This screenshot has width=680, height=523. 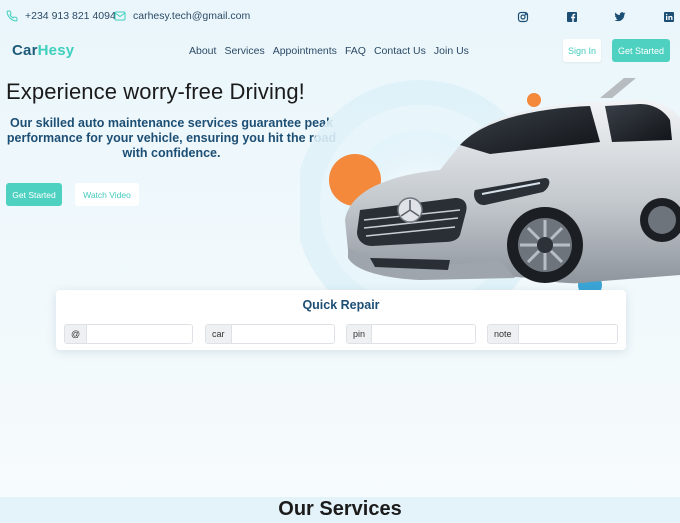 What do you see at coordinates (70, 16) in the screenshot?
I see `phone-number: +234 913 821 4094` at bounding box center [70, 16].